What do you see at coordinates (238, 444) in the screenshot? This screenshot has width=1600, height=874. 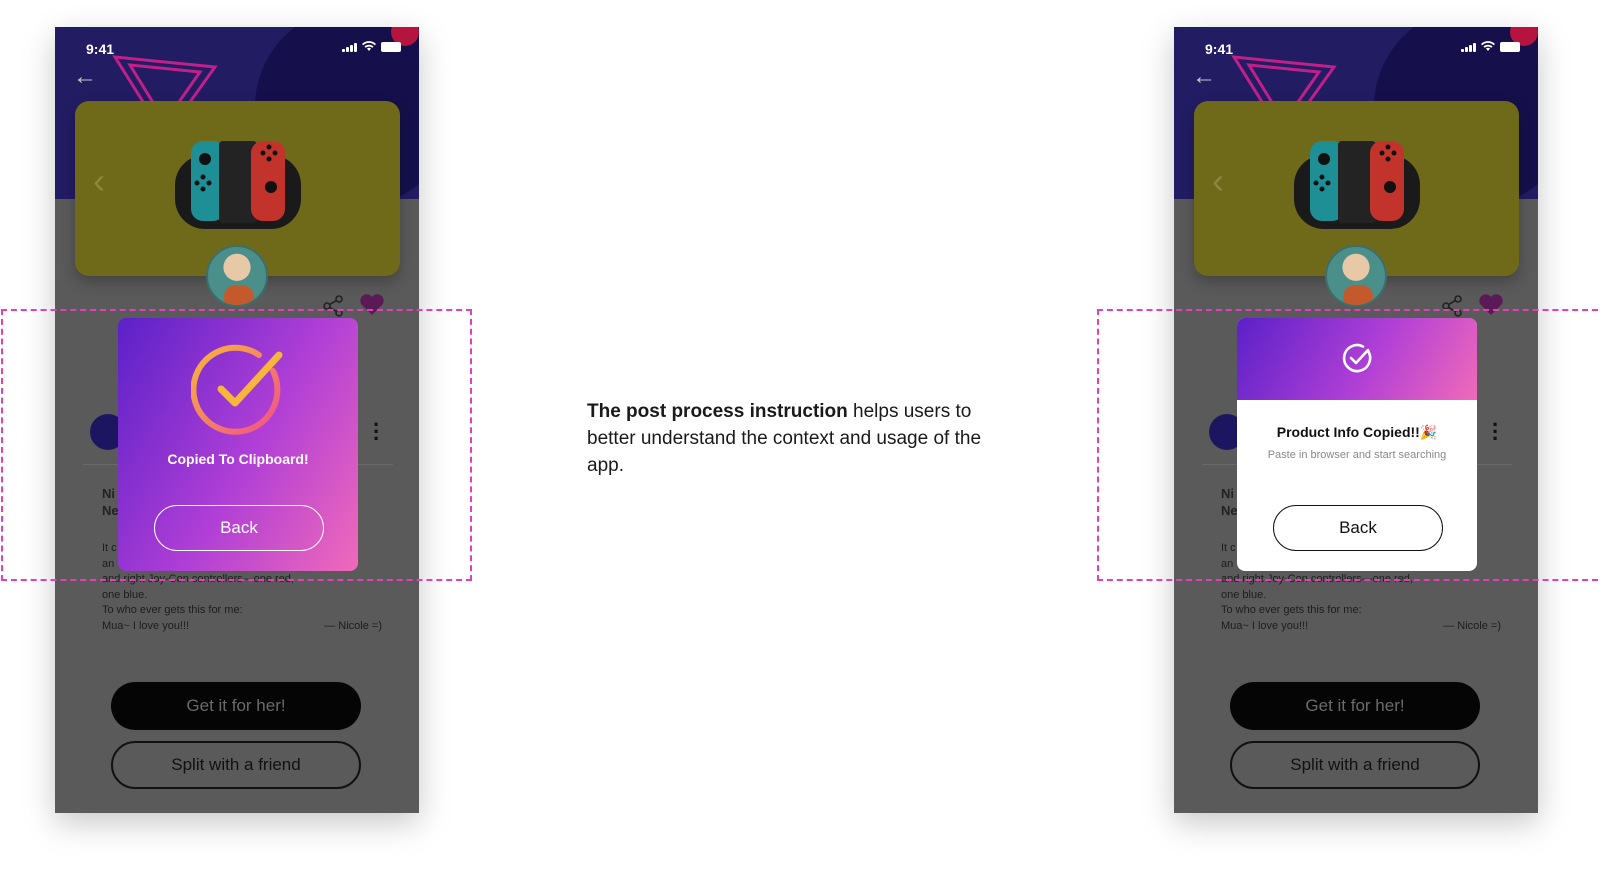 I see `copied-to-clipboard-modal: Copied To Clipboard! Back` at bounding box center [238, 444].